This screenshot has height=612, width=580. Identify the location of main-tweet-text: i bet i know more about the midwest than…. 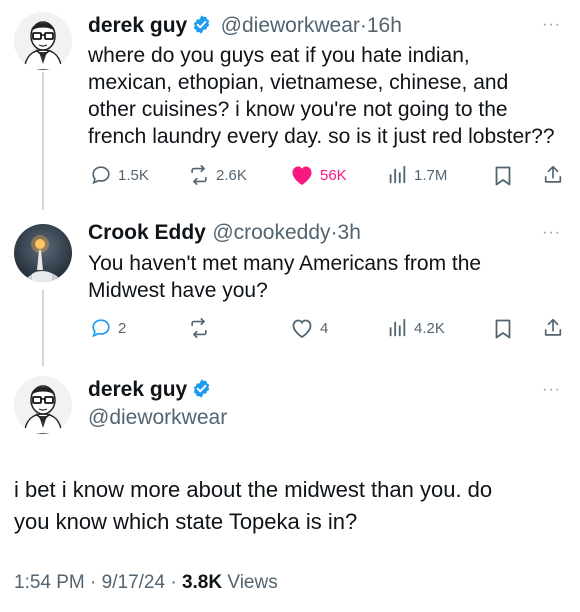
(292, 506).